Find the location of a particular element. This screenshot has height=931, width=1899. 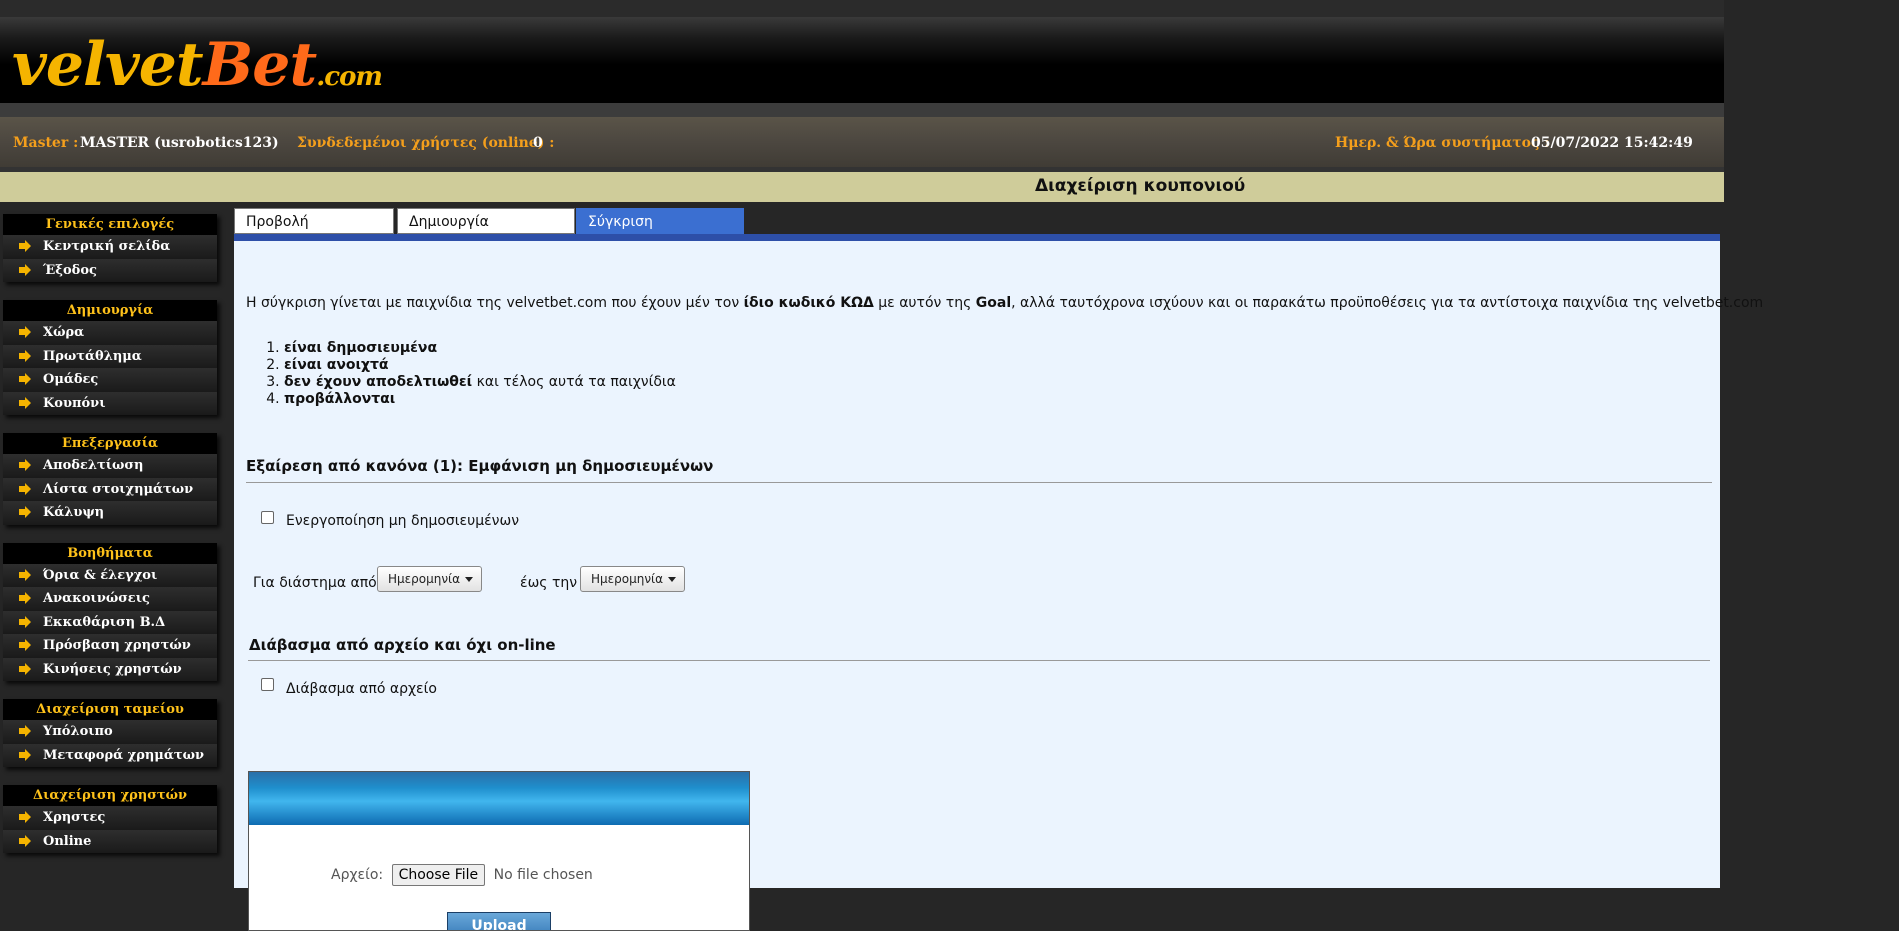

read-from-file-label: Διάβασμα από αρχείο is located at coordinates (361, 689).